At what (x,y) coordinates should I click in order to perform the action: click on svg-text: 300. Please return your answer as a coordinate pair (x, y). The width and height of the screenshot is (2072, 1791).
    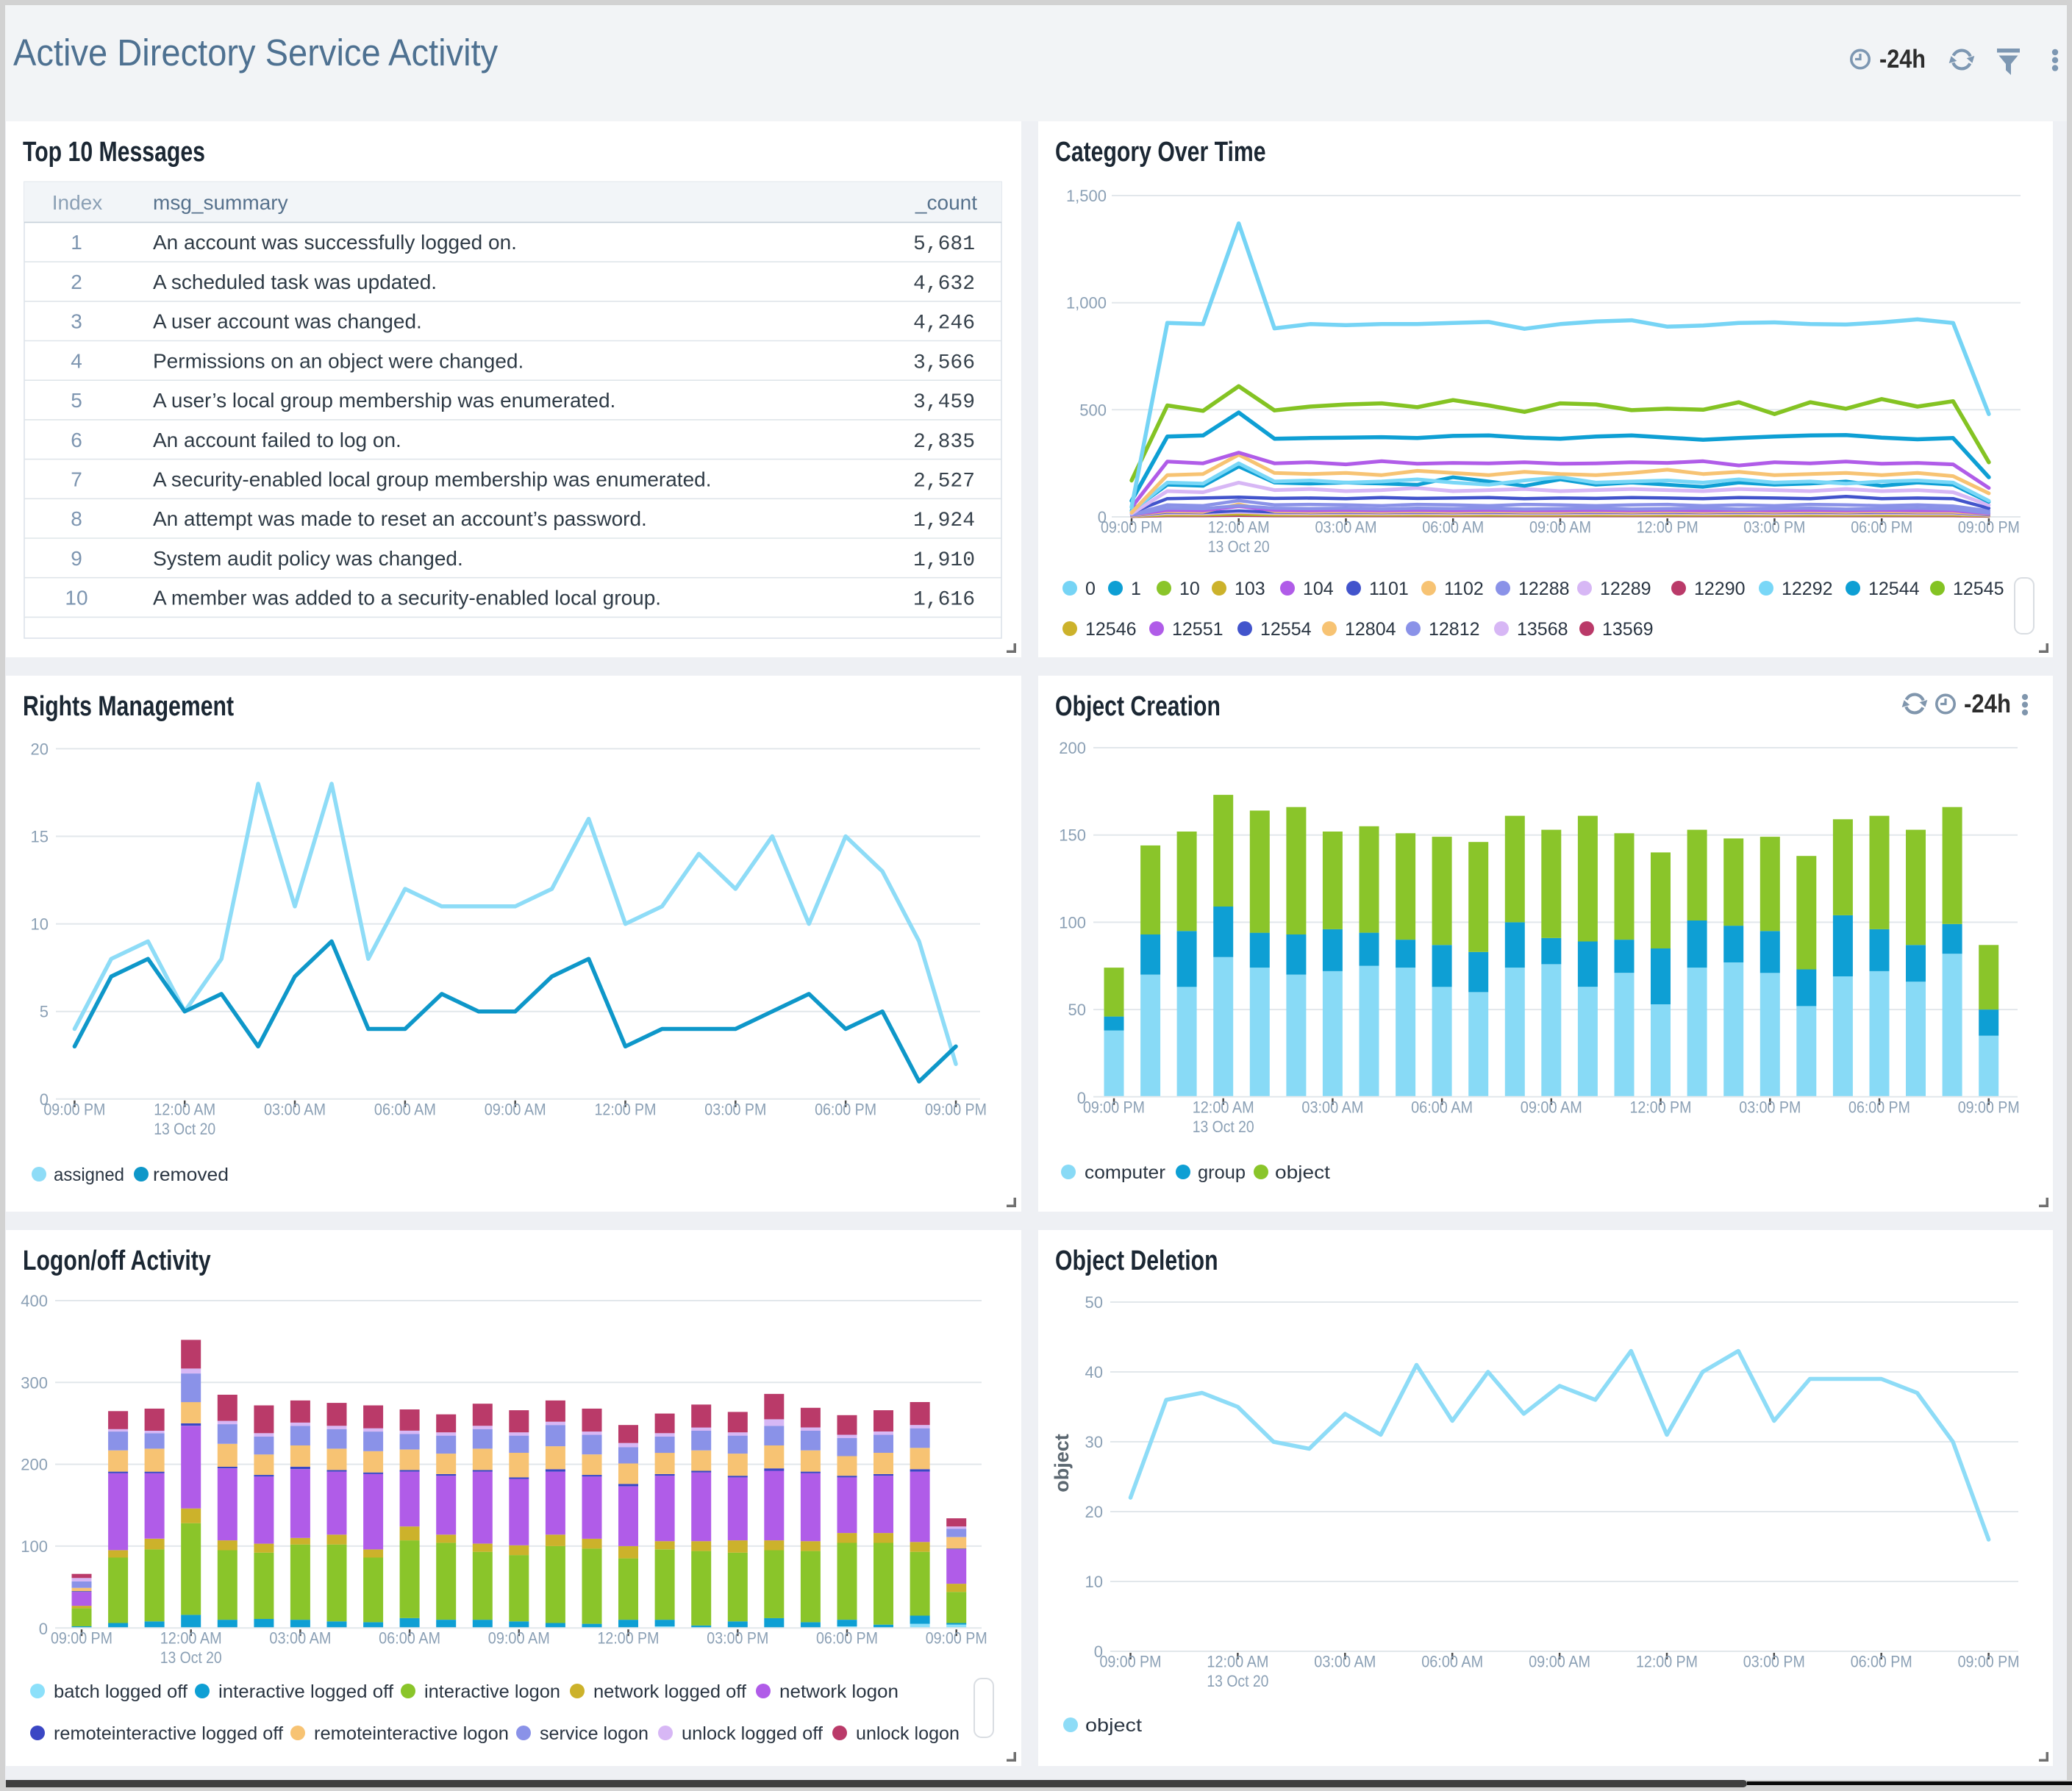
    Looking at the image, I should click on (34, 1382).